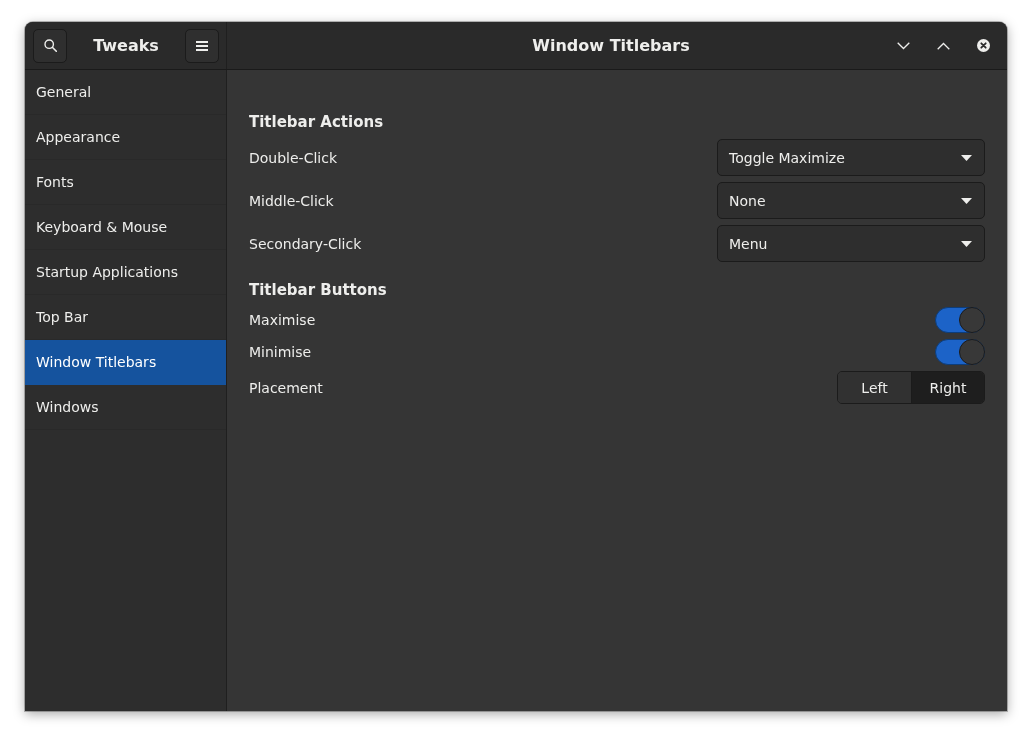 The image size is (1032, 739). Describe the element at coordinates (126, 45) in the screenshot. I see `app-title: Tweaks` at that location.